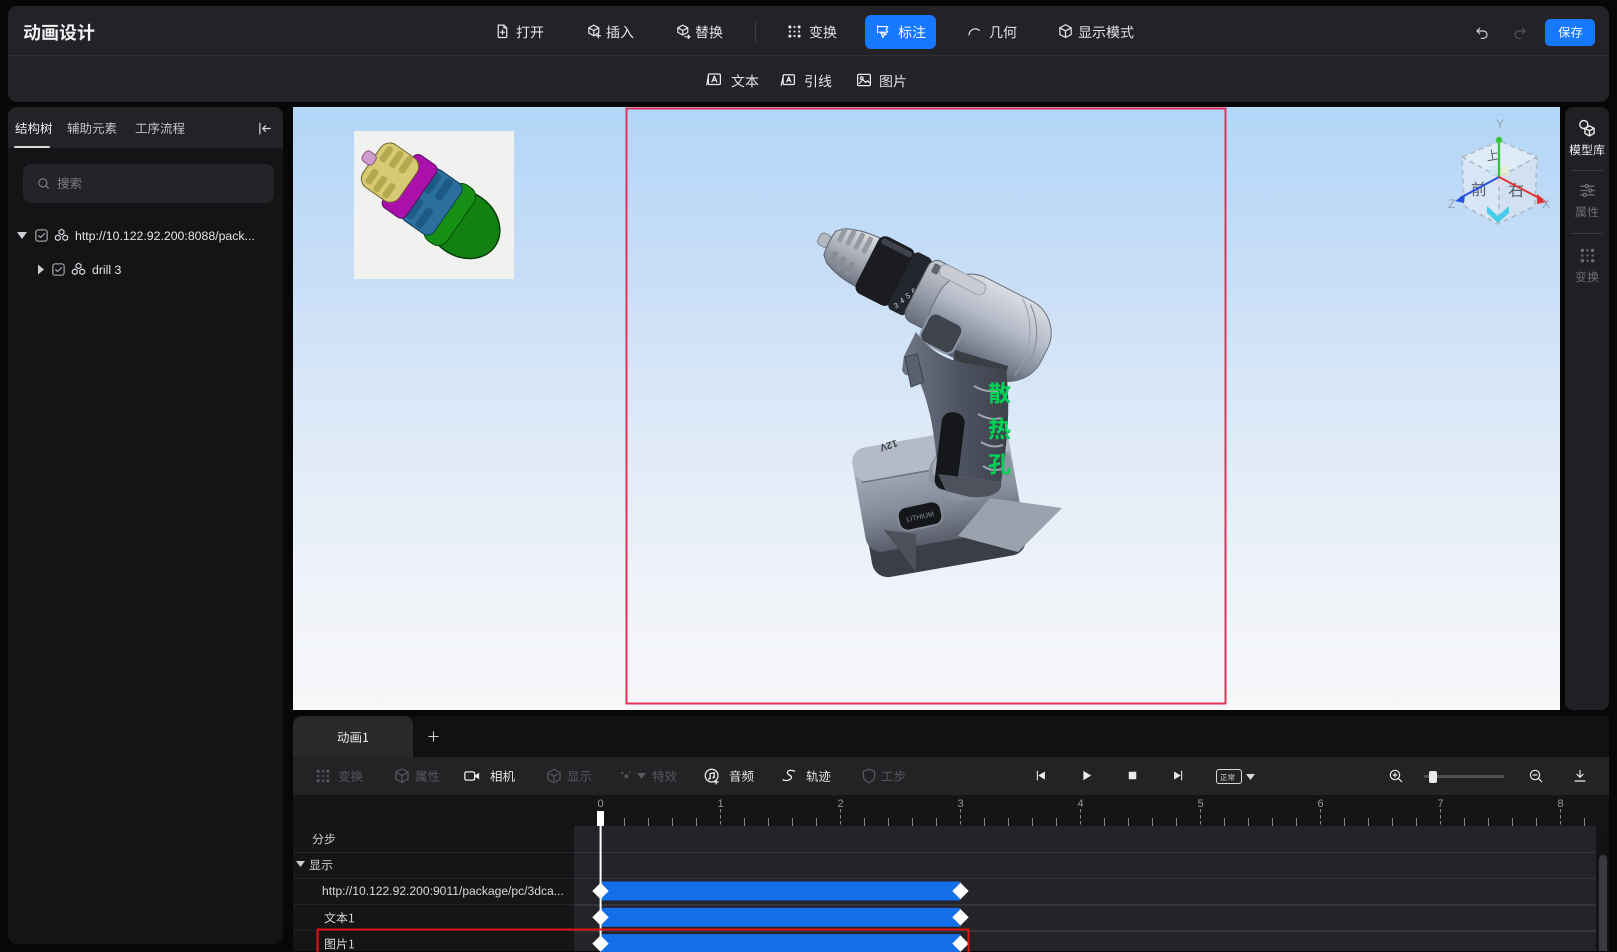 This screenshot has height=952, width=1617. I want to click on svg-text: Z, so click(1451, 204).